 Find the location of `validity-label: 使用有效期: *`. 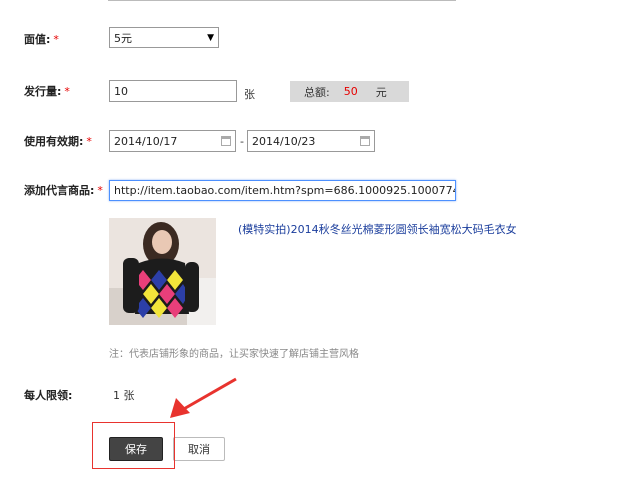

validity-label: 使用有效期: * is located at coordinates (58, 141).